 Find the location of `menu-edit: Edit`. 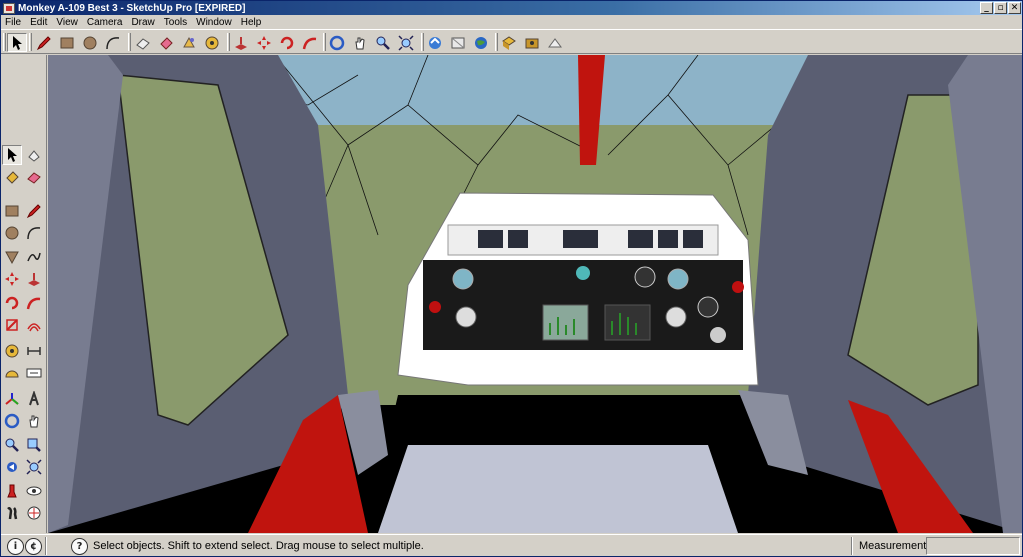

menu-edit: Edit is located at coordinates (38, 22).